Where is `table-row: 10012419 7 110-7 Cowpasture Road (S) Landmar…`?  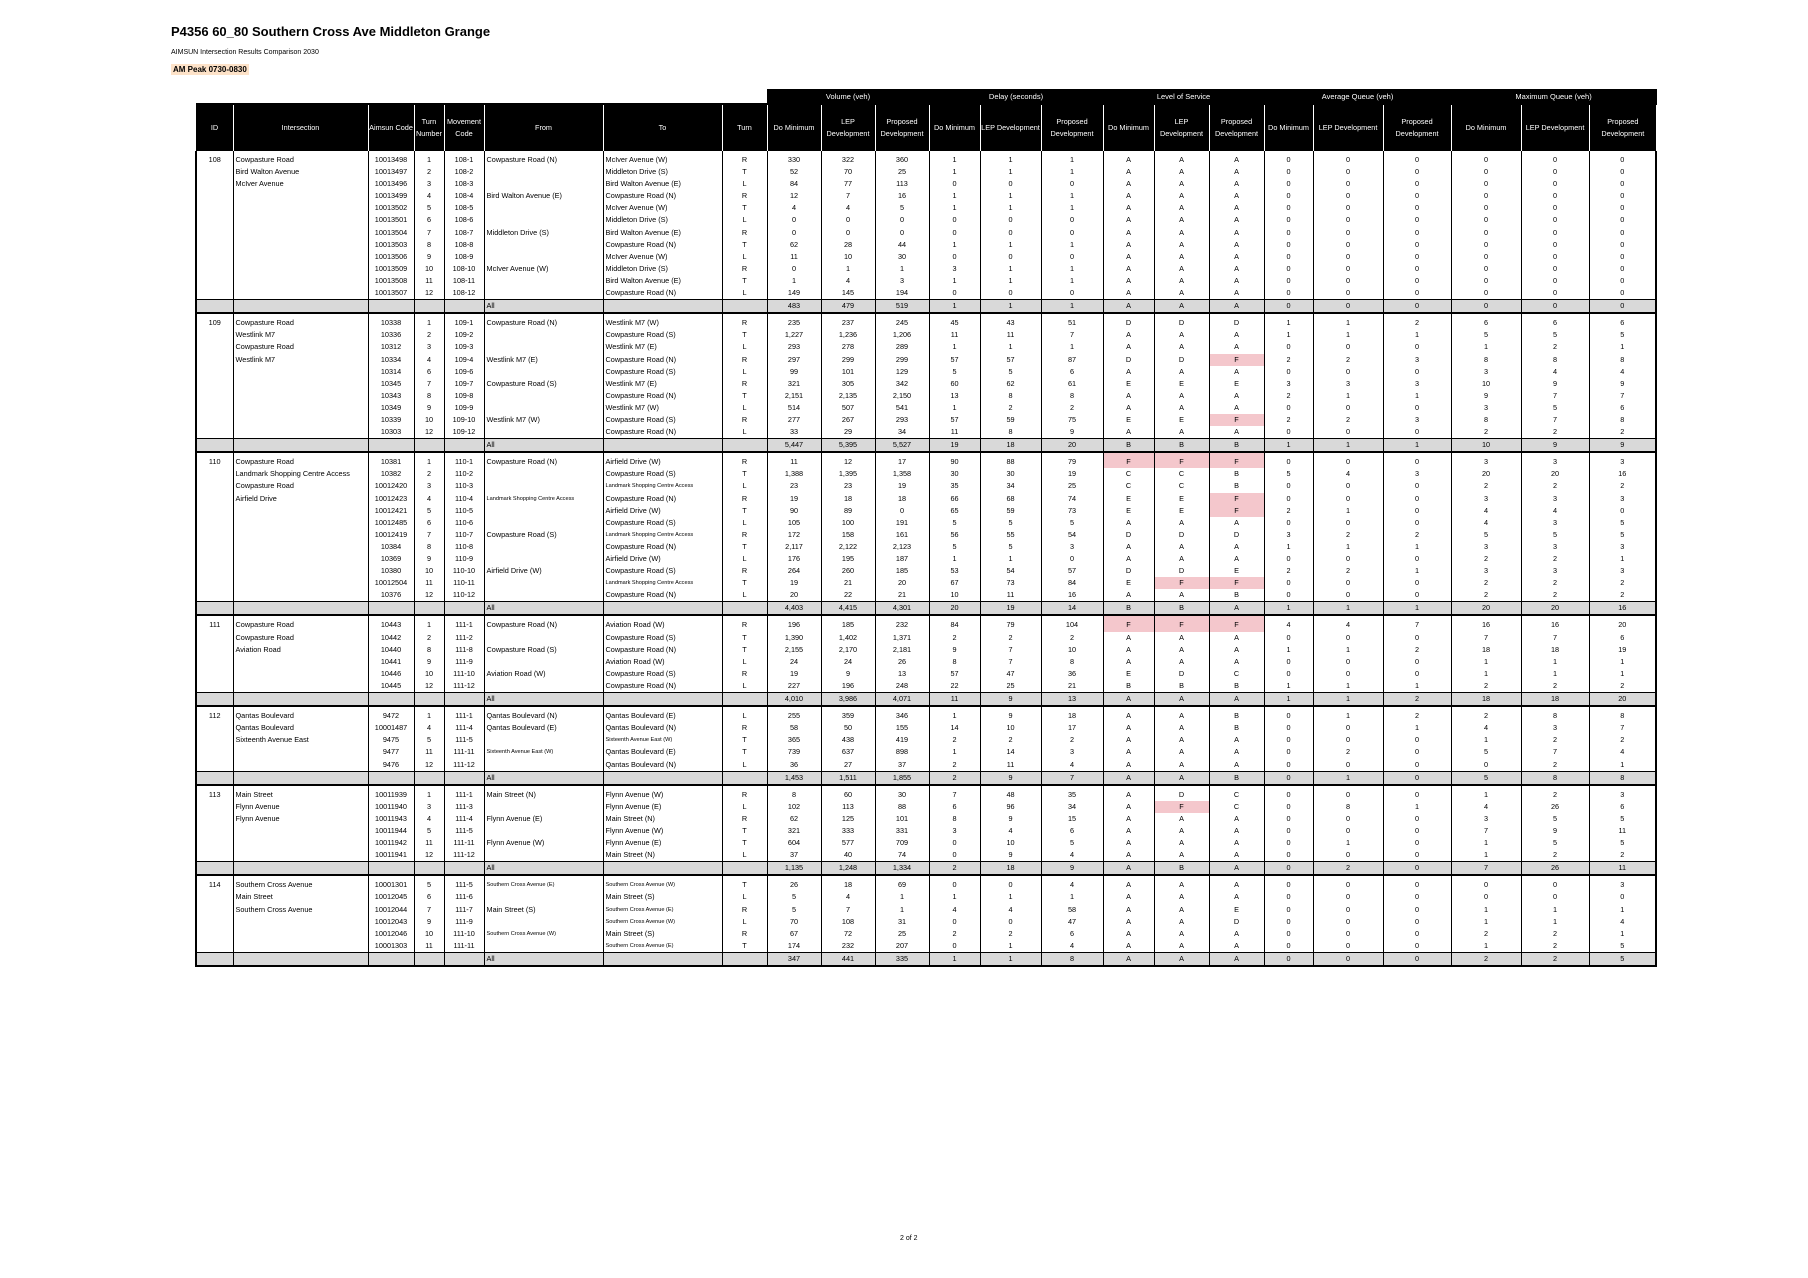
table-row: 10012419 7 110-7 Cowpasture Road (S) Landmar… is located at coordinates (926, 534).